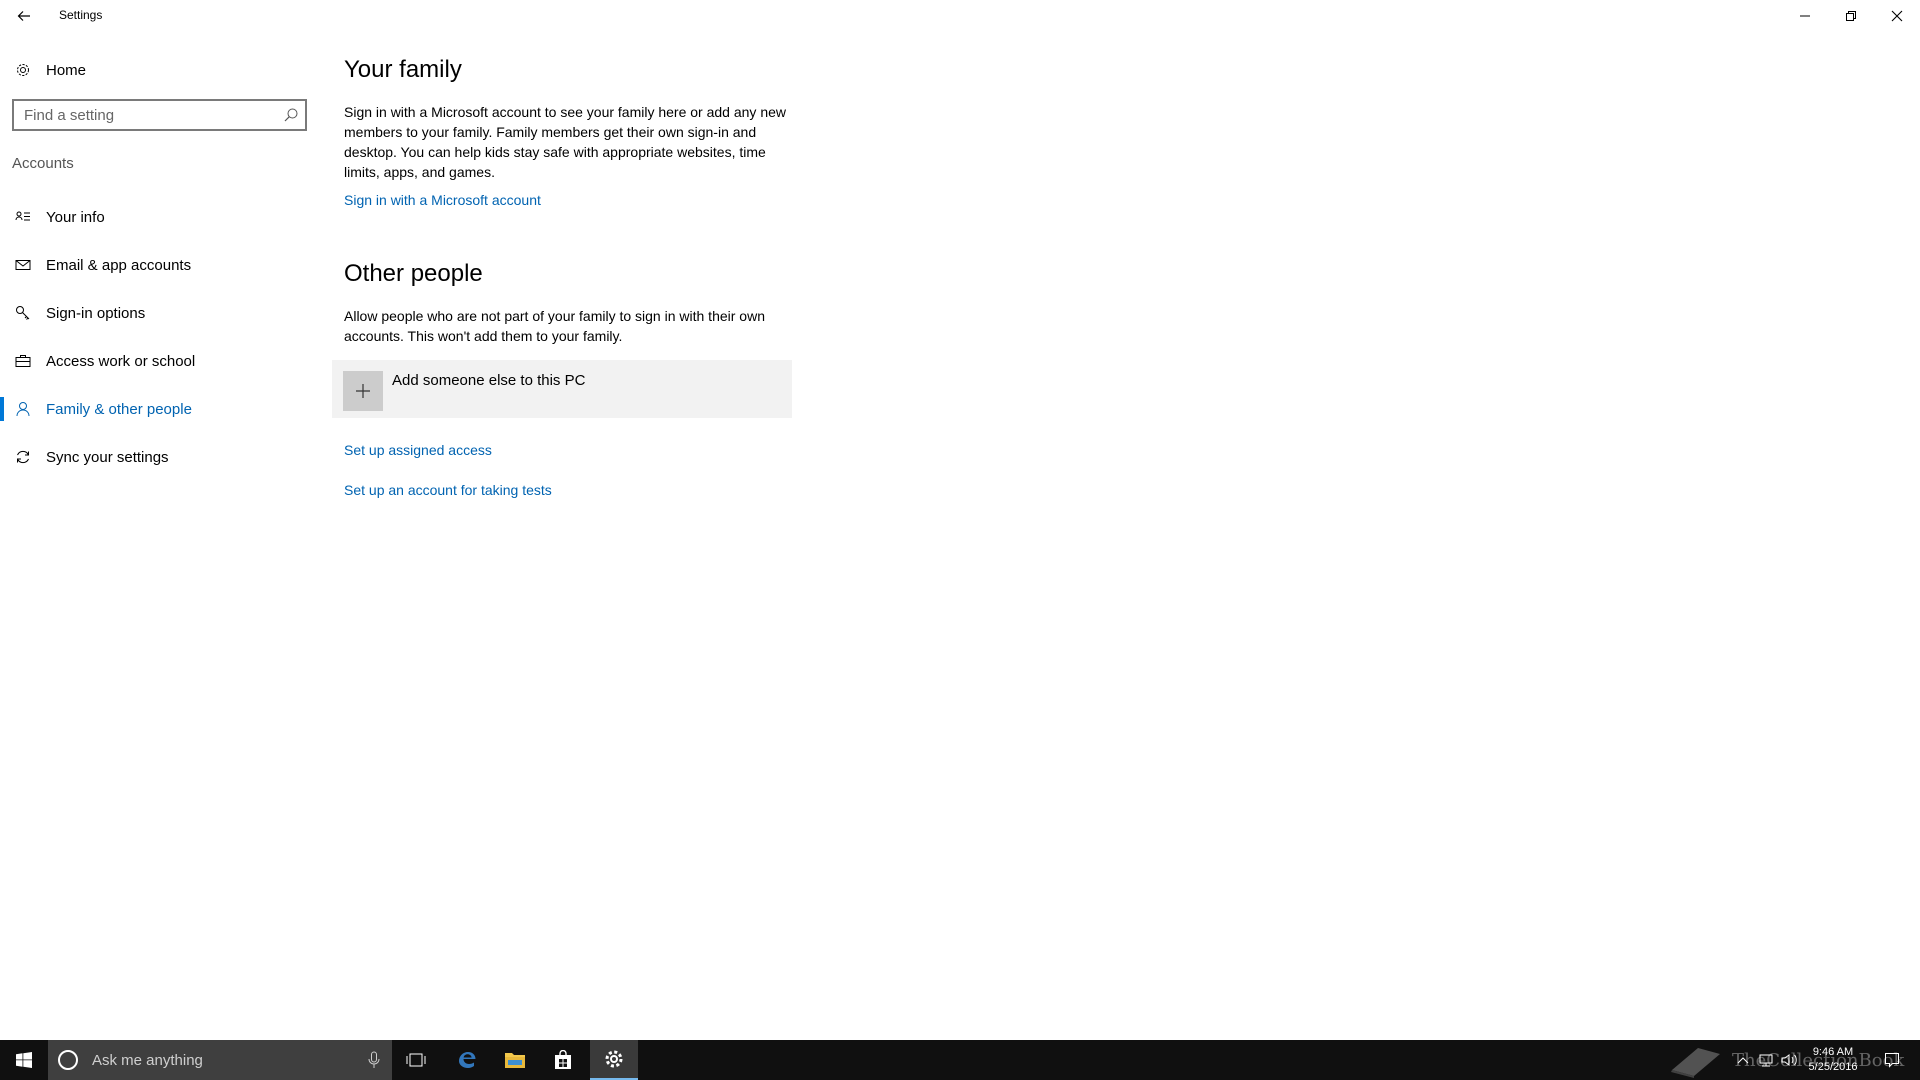 The image size is (1920, 1080). Describe the element at coordinates (23, 457) in the screenshot. I see `sync-icon` at that location.